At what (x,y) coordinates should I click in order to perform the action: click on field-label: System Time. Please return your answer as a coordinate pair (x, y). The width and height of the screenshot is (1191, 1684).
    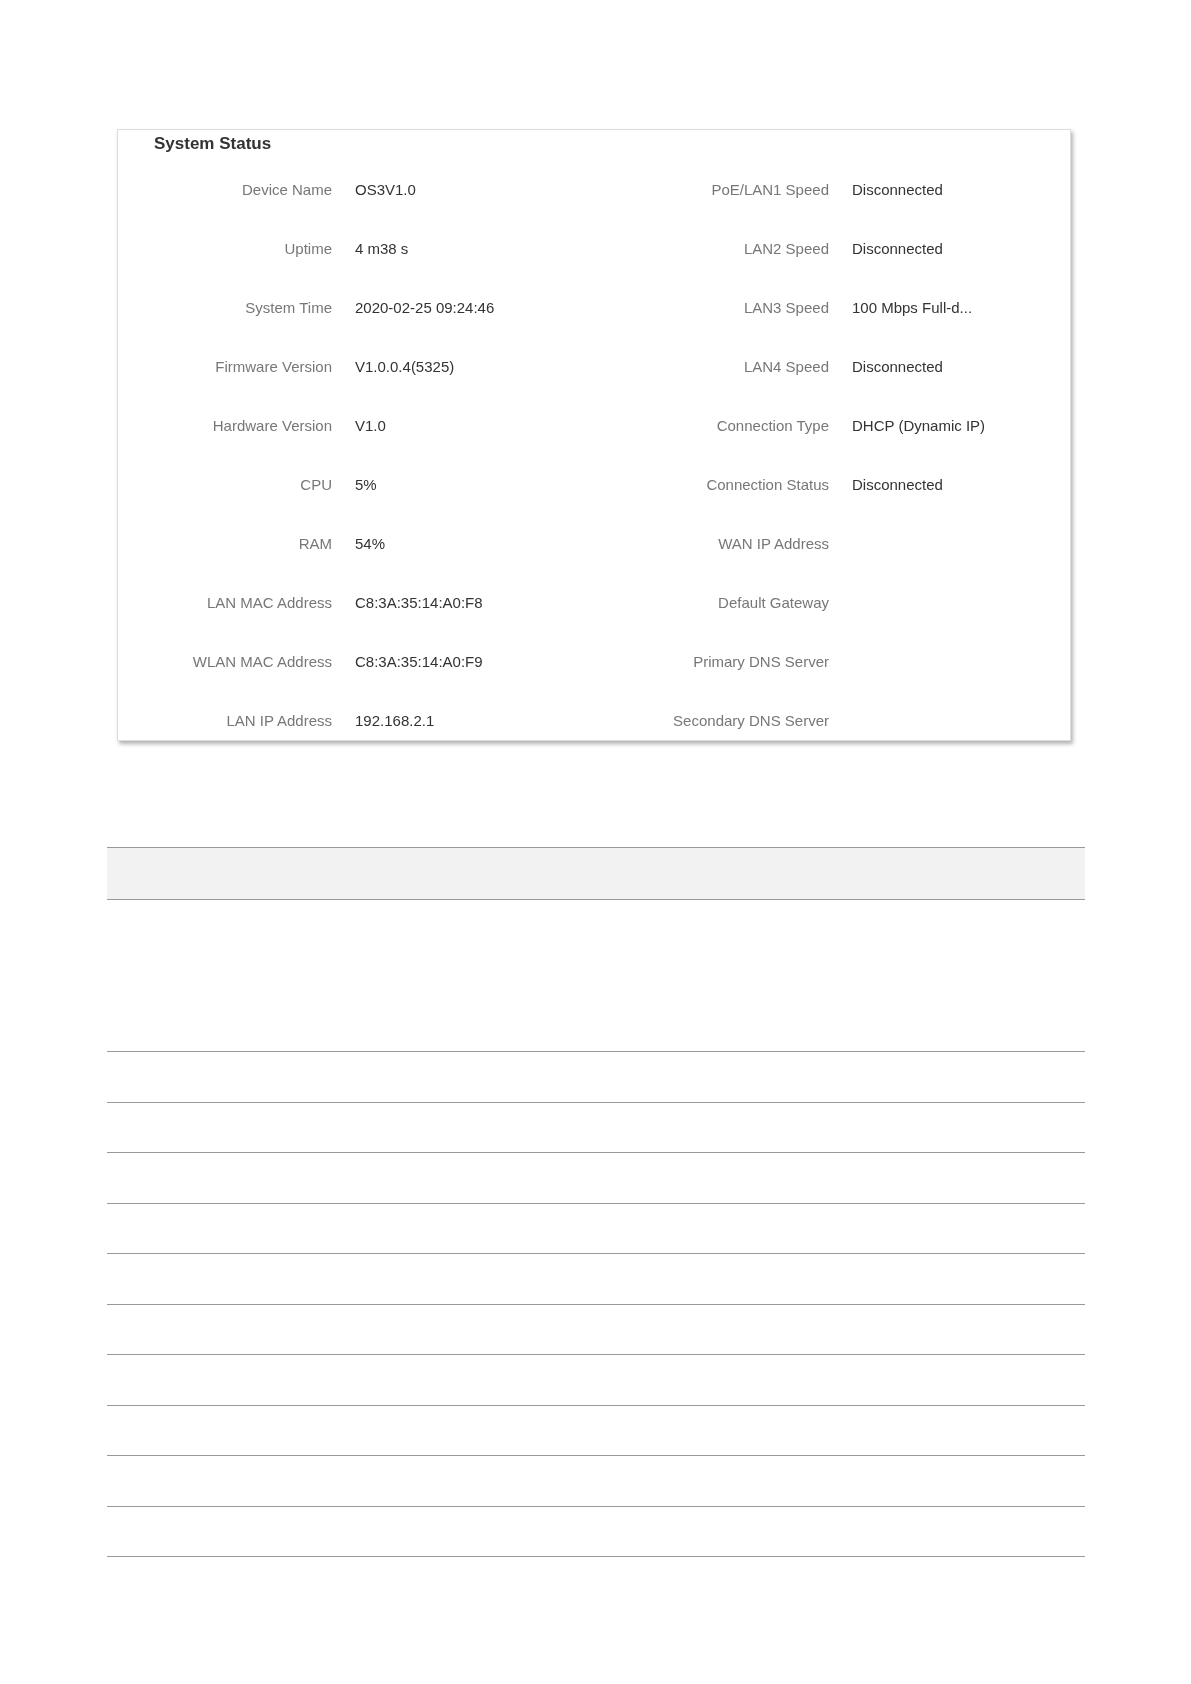
    Looking at the image, I should click on (288, 307).